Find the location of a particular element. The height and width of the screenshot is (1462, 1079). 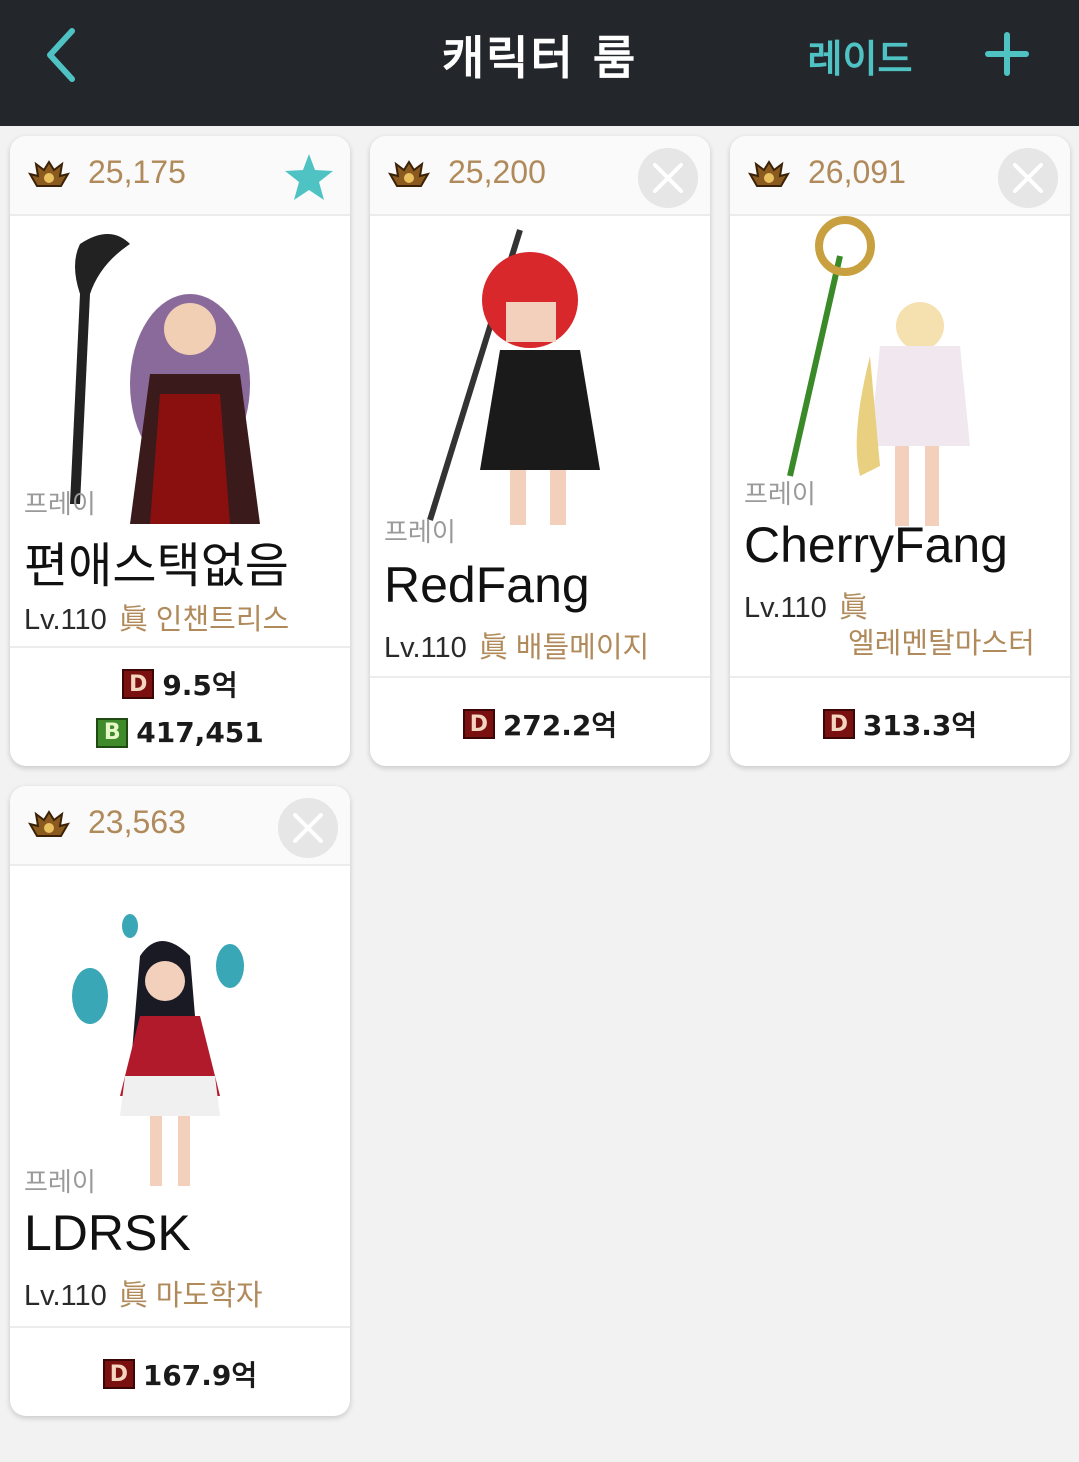

character-name: RedFang is located at coordinates (487, 585).